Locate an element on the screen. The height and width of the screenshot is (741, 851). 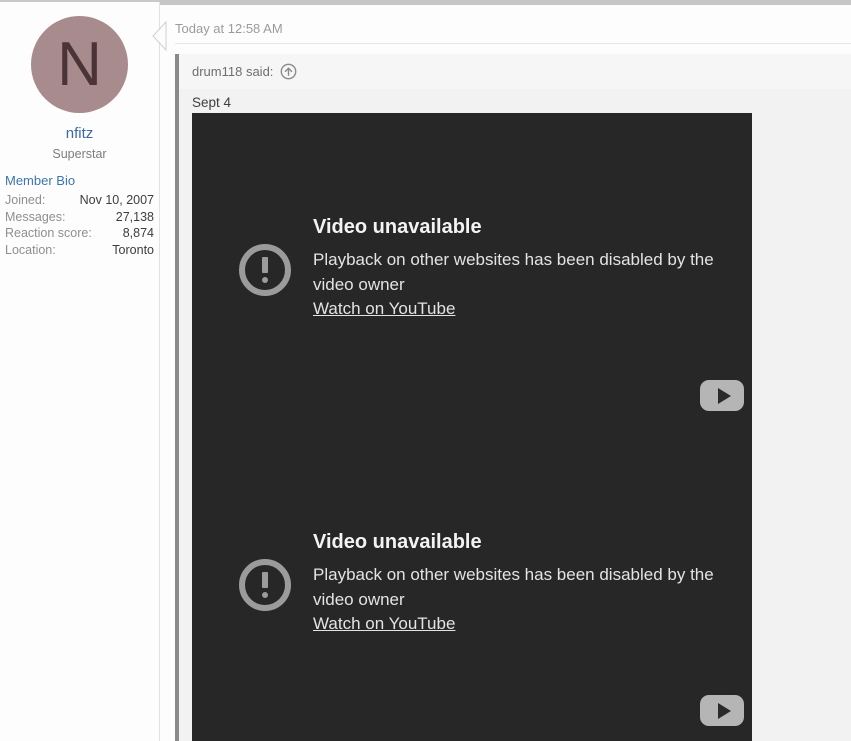
quote-text: Sept 4 is located at coordinates (212, 102).